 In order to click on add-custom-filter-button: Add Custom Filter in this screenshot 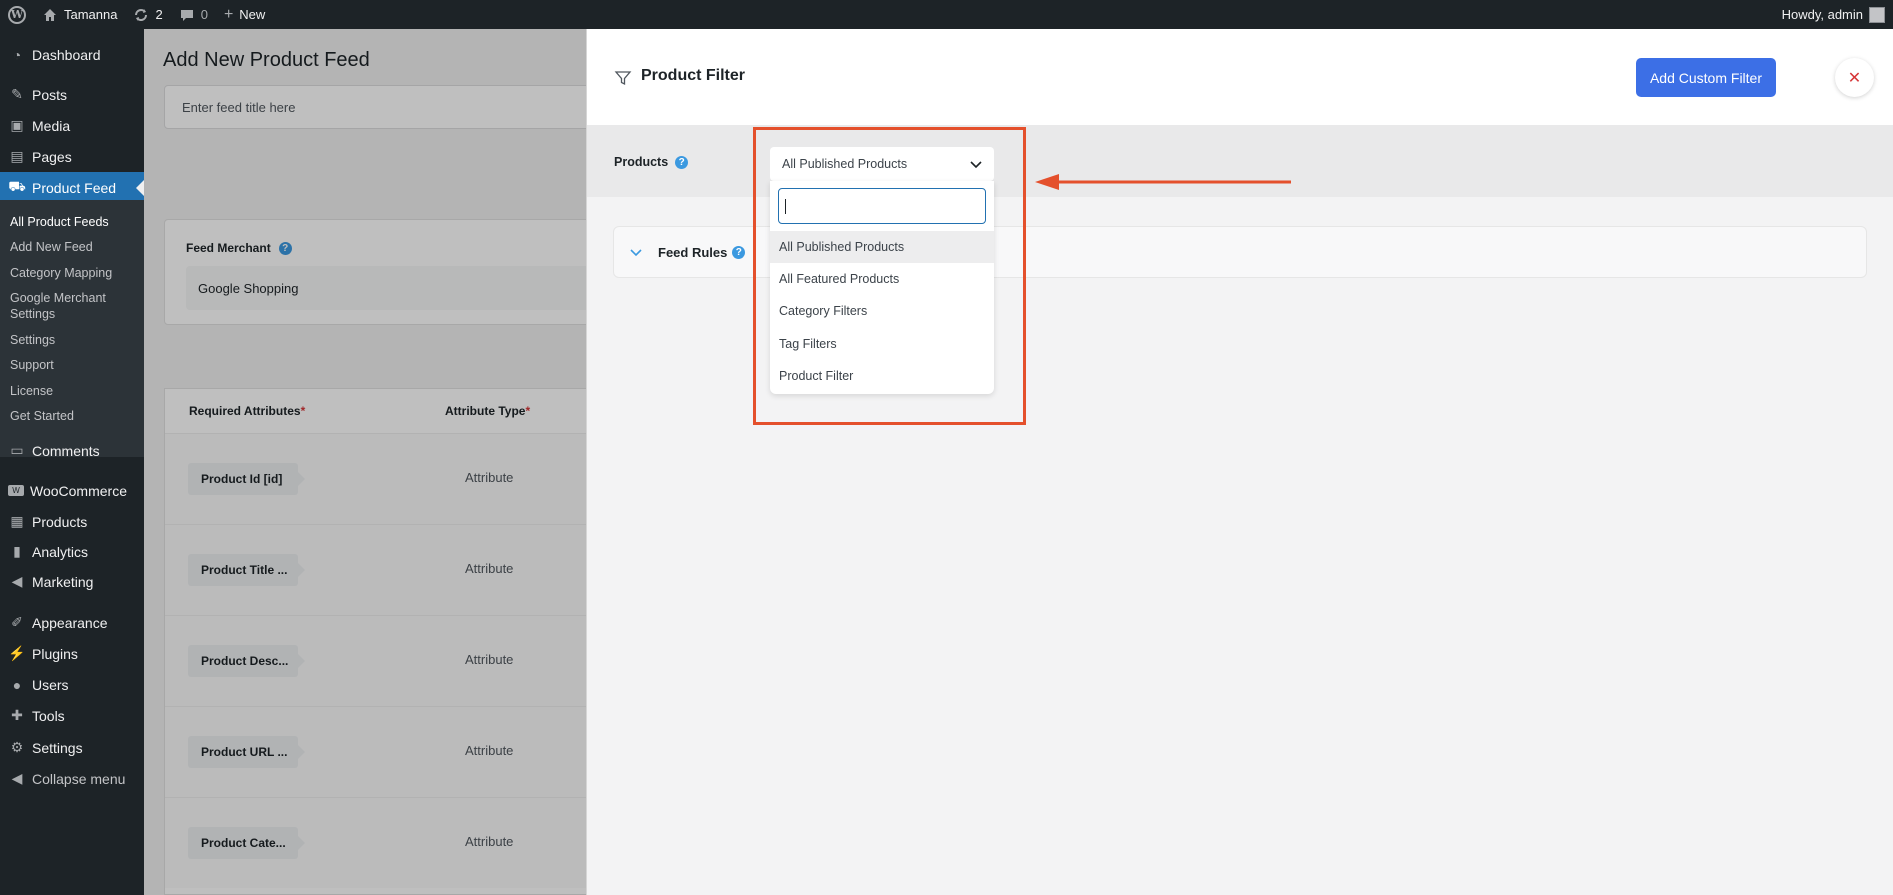, I will do `click(1706, 77)`.